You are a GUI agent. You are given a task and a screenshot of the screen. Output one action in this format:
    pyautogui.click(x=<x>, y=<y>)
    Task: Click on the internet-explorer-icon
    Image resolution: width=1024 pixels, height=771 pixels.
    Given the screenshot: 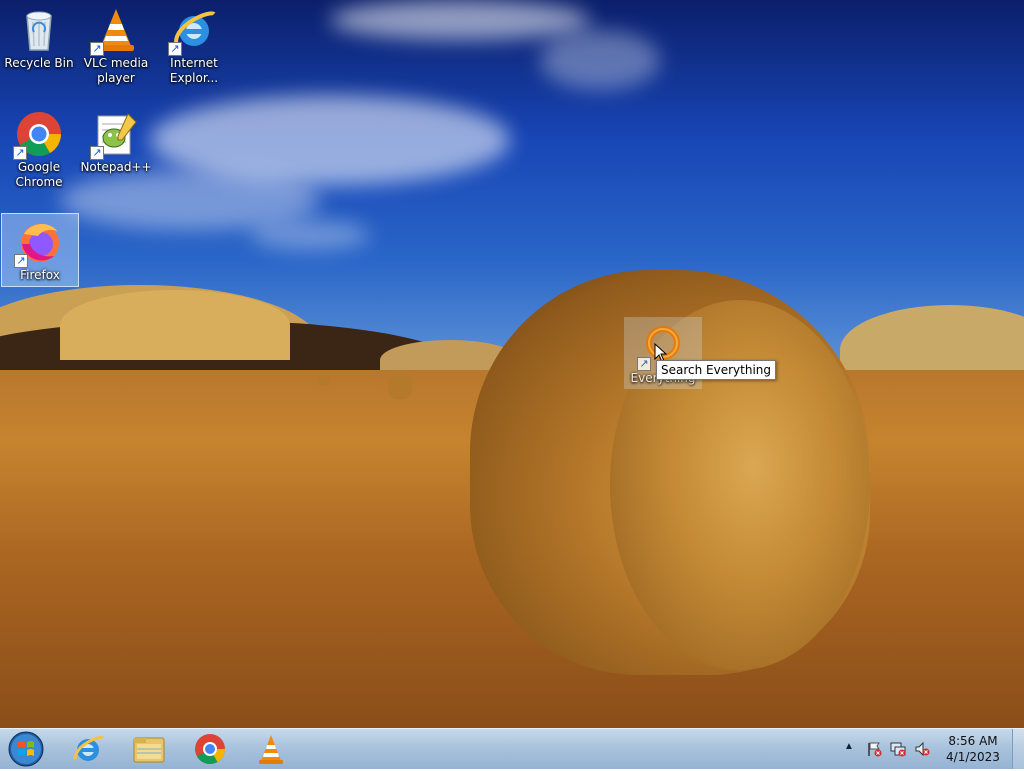 What is the action you would take?
    pyautogui.click(x=89, y=748)
    